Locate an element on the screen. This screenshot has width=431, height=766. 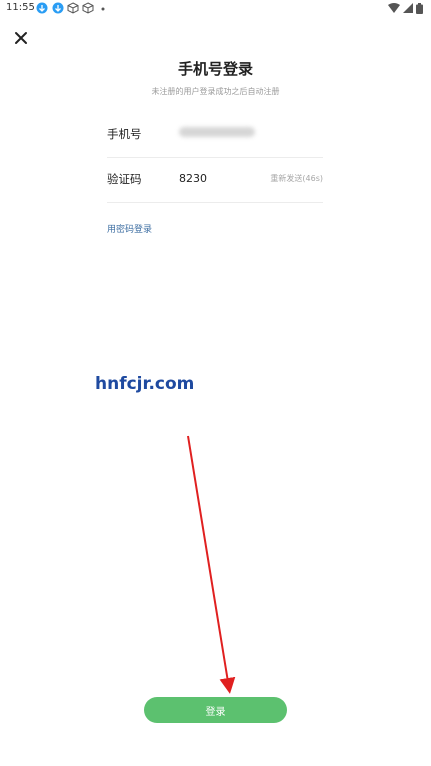
signal-icon is located at coordinates (408, 8).